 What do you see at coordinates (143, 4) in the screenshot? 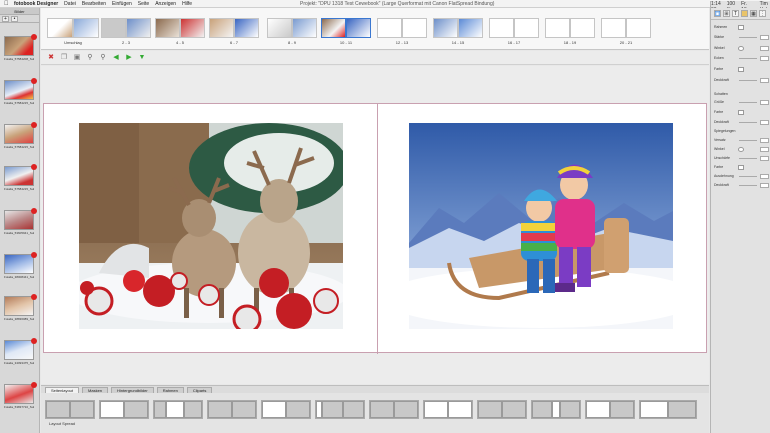
I see `menu-seite: Seite` at bounding box center [143, 4].